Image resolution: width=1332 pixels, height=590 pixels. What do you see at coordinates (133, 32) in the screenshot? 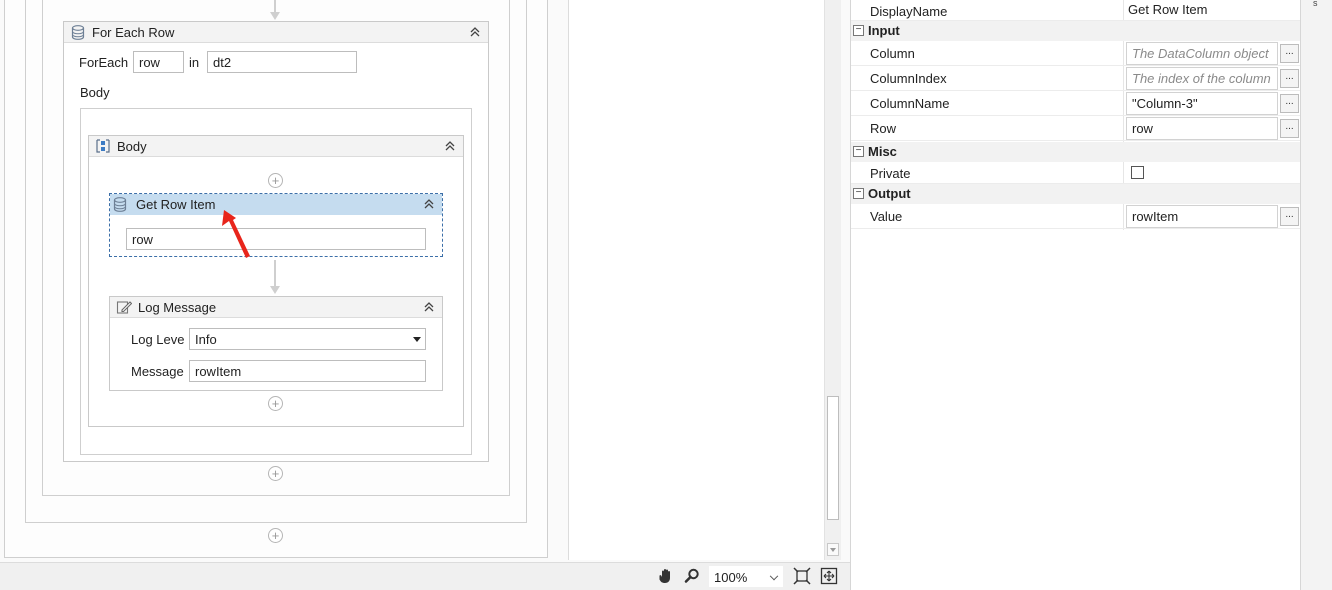
I see `for-each-row-title: For Each Row` at bounding box center [133, 32].